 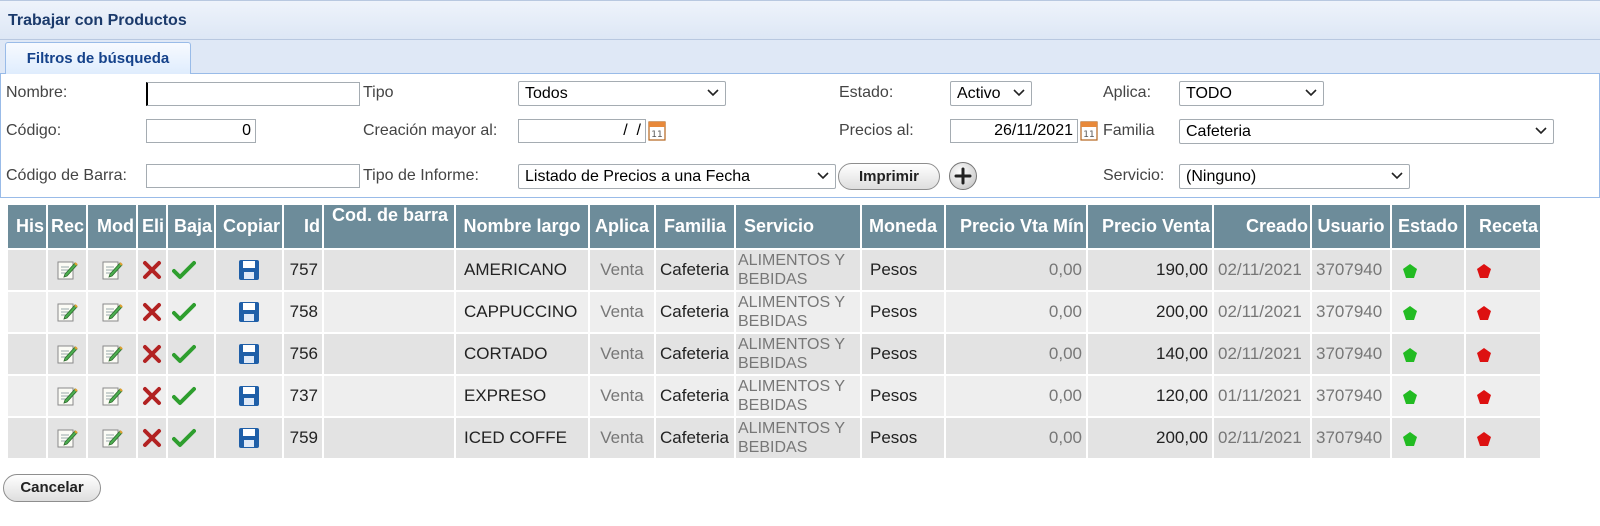 I want to click on col-header-receta: Receta, so click(x=1503, y=226).